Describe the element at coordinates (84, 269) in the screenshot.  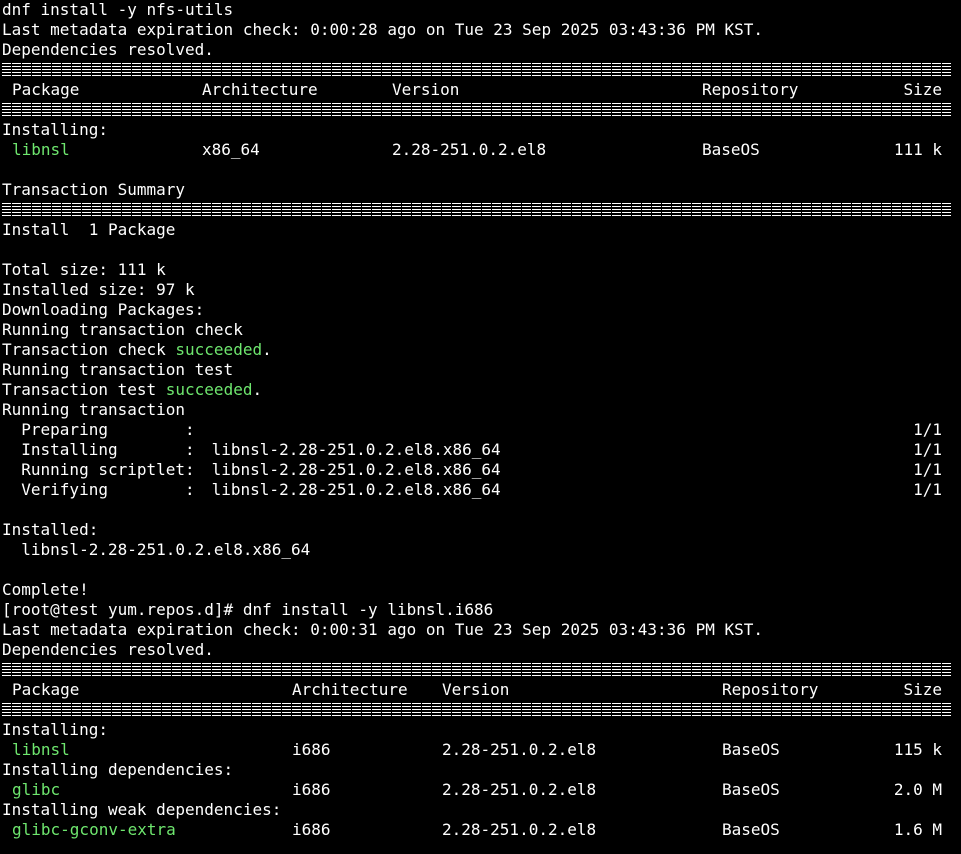
I see `total-size: Total size: 111 k` at that location.